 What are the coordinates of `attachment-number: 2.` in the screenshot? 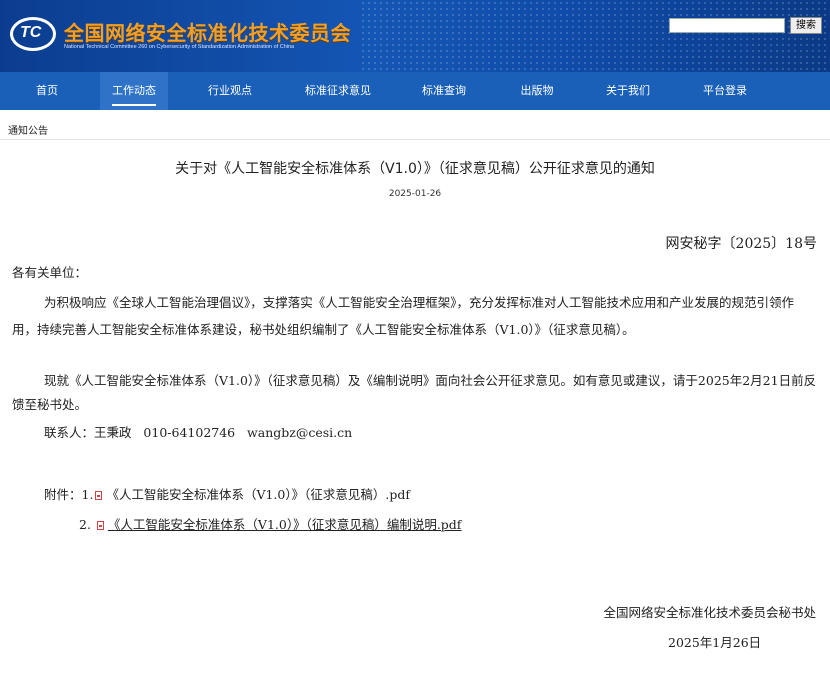 It's located at (85, 524).